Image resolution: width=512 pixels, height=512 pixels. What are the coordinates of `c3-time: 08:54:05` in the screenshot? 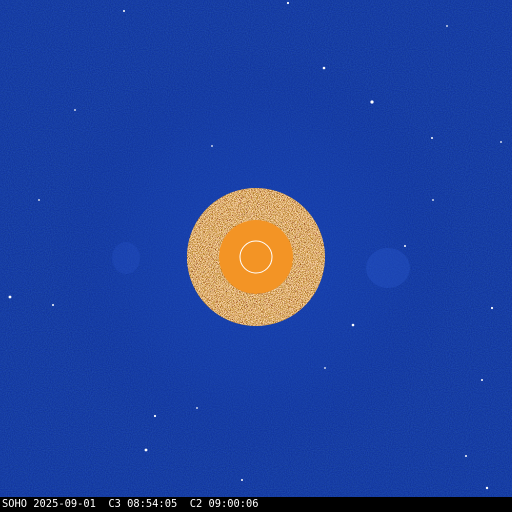 It's located at (152, 504).